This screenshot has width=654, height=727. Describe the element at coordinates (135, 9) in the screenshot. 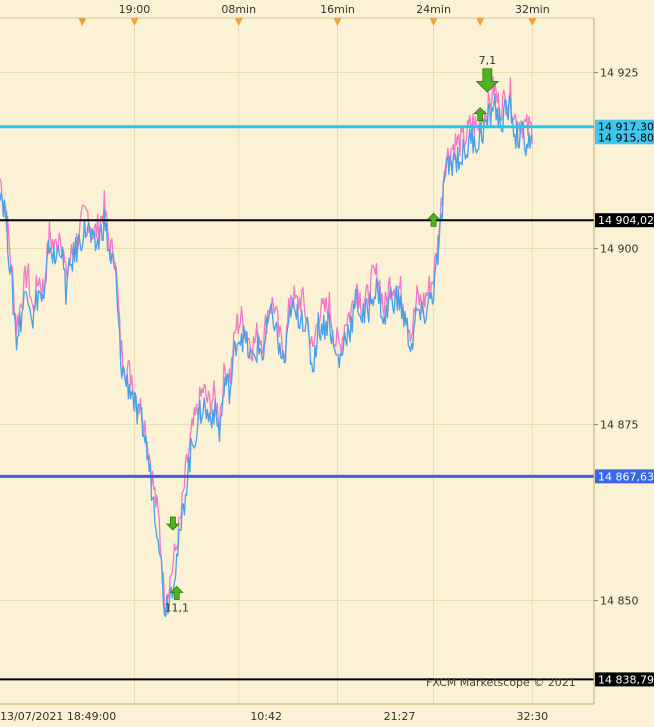

I see `top-time-label: 19:00` at that location.